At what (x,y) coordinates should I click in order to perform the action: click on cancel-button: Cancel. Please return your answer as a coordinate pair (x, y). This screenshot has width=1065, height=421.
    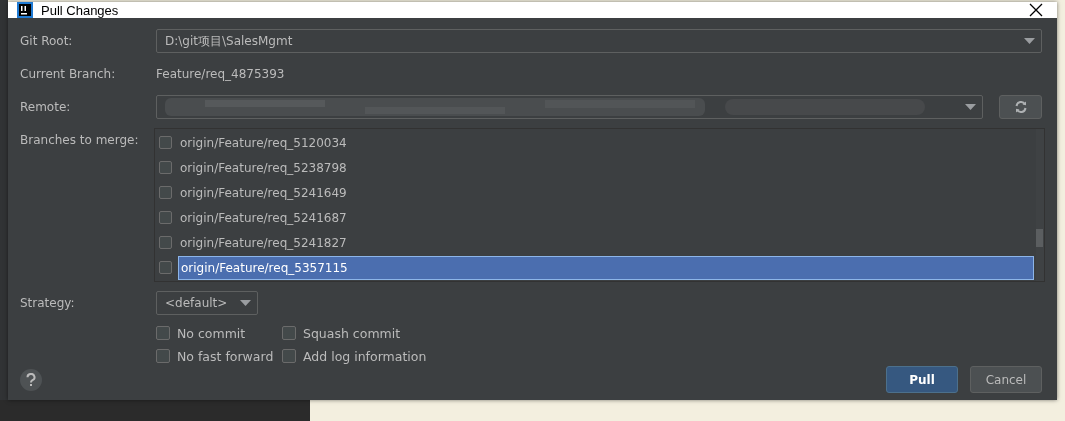
    Looking at the image, I should click on (1006, 379).